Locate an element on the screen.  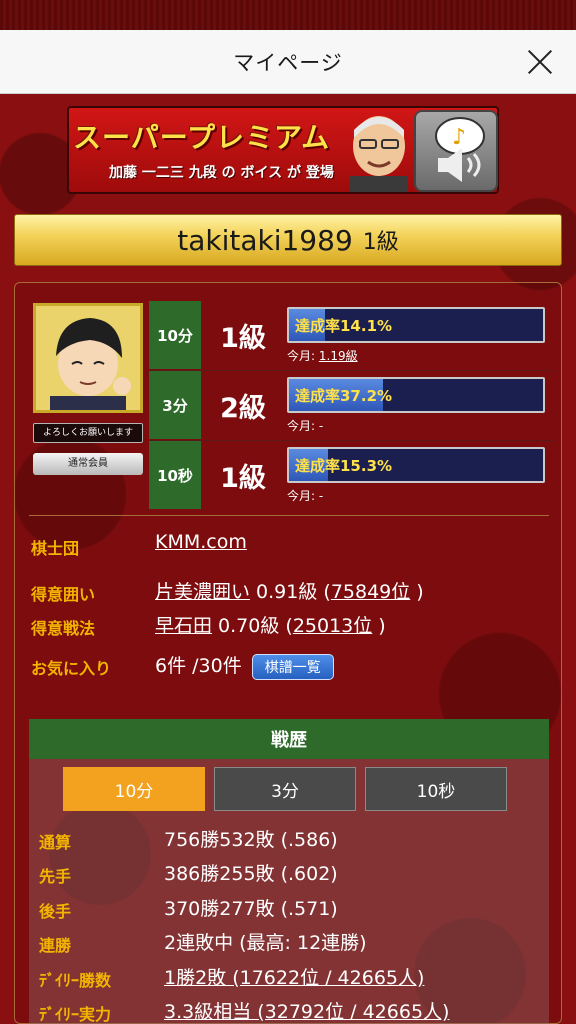
page-title: マイページ is located at coordinates (288, 62).